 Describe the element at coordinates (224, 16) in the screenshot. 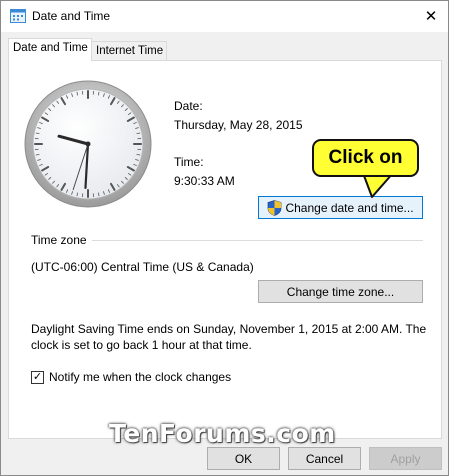

I see `title-bar: Date and Time ✕` at that location.